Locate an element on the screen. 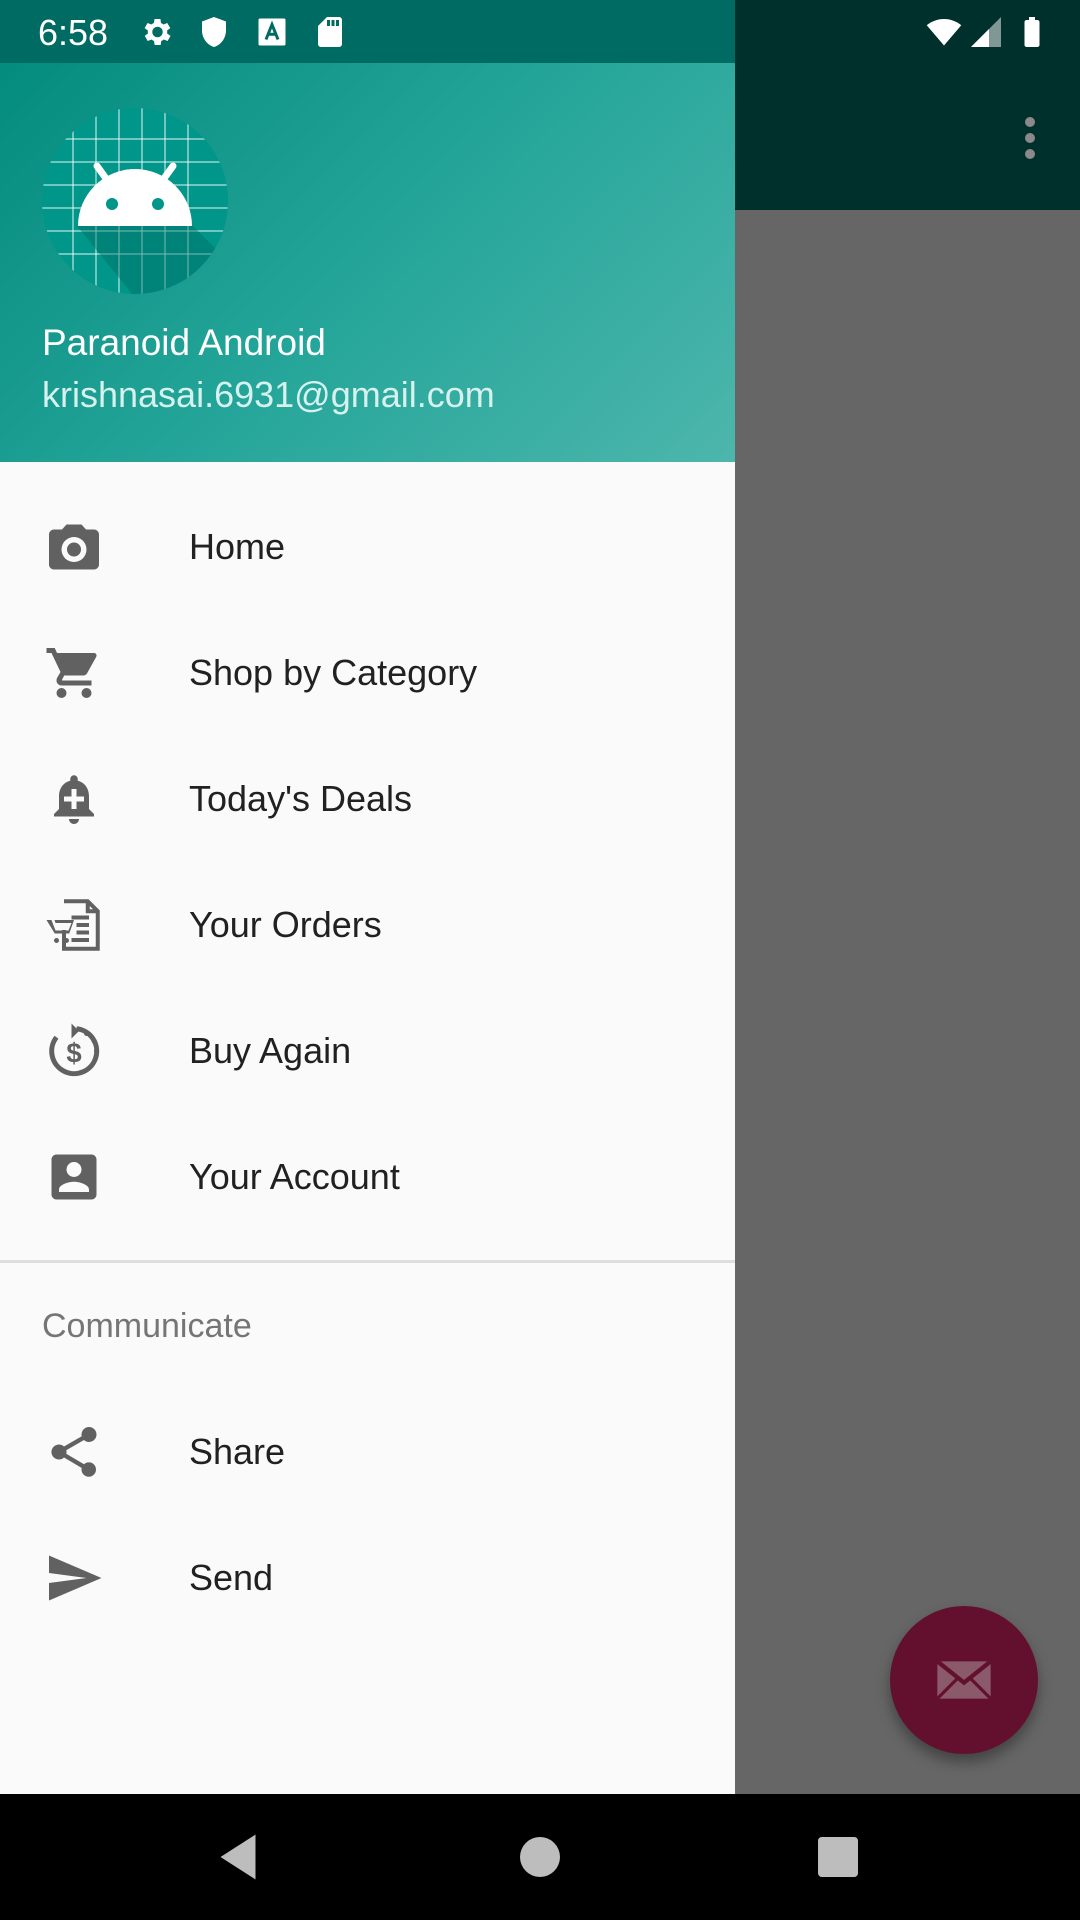  mail-fab-button is located at coordinates (964, 1680).